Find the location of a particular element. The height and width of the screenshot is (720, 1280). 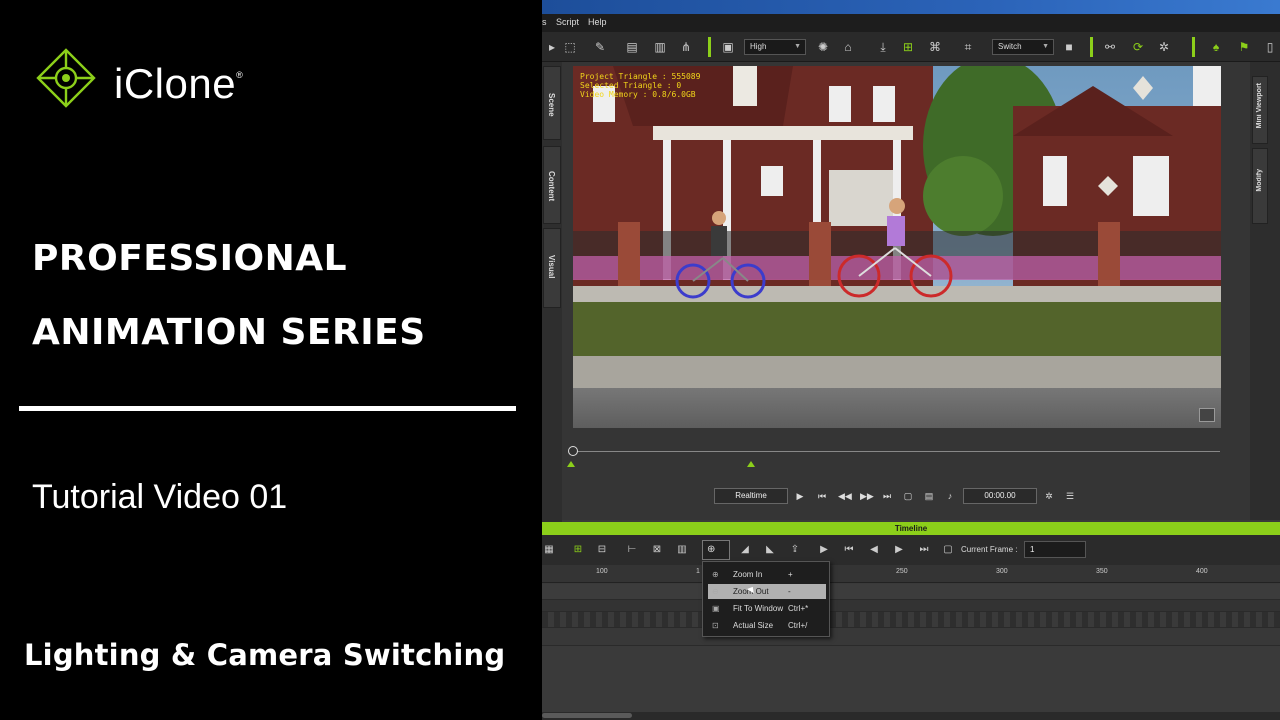

grid-icon: ⊞ is located at coordinates (908, 47).